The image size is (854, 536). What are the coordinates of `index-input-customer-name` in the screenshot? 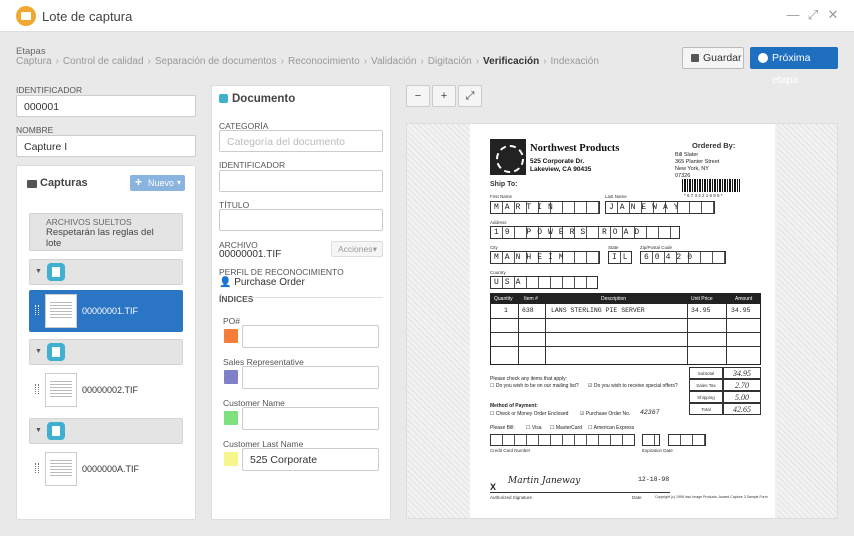 It's located at (310, 418).